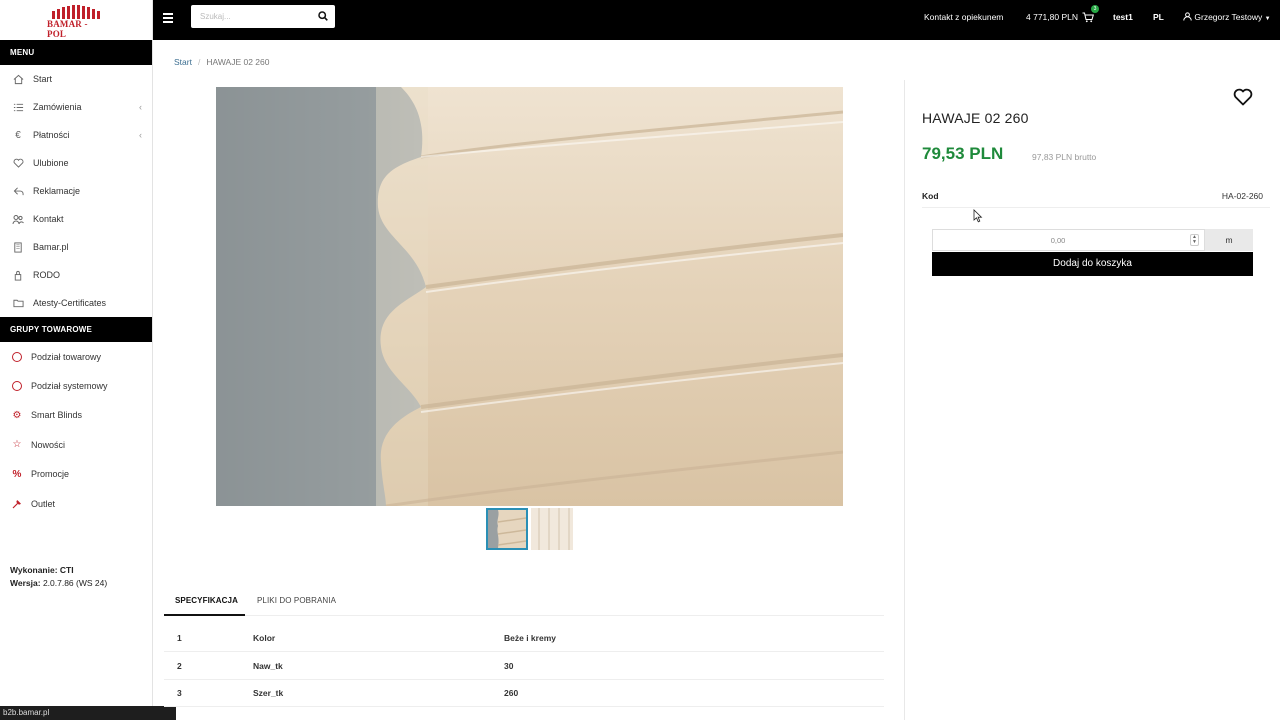 This screenshot has height=720, width=1280. What do you see at coordinates (48, 444) in the screenshot?
I see `sidebar-group-label: Nowości` at bounding box center [48, 444].